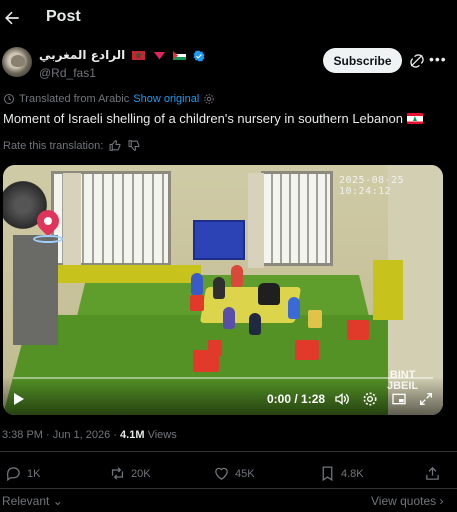 The height and width of the screenshot is (512, 457). Describe the element at coordinates (13, 474) in the screenshot. I see `reply-icon` at that location.